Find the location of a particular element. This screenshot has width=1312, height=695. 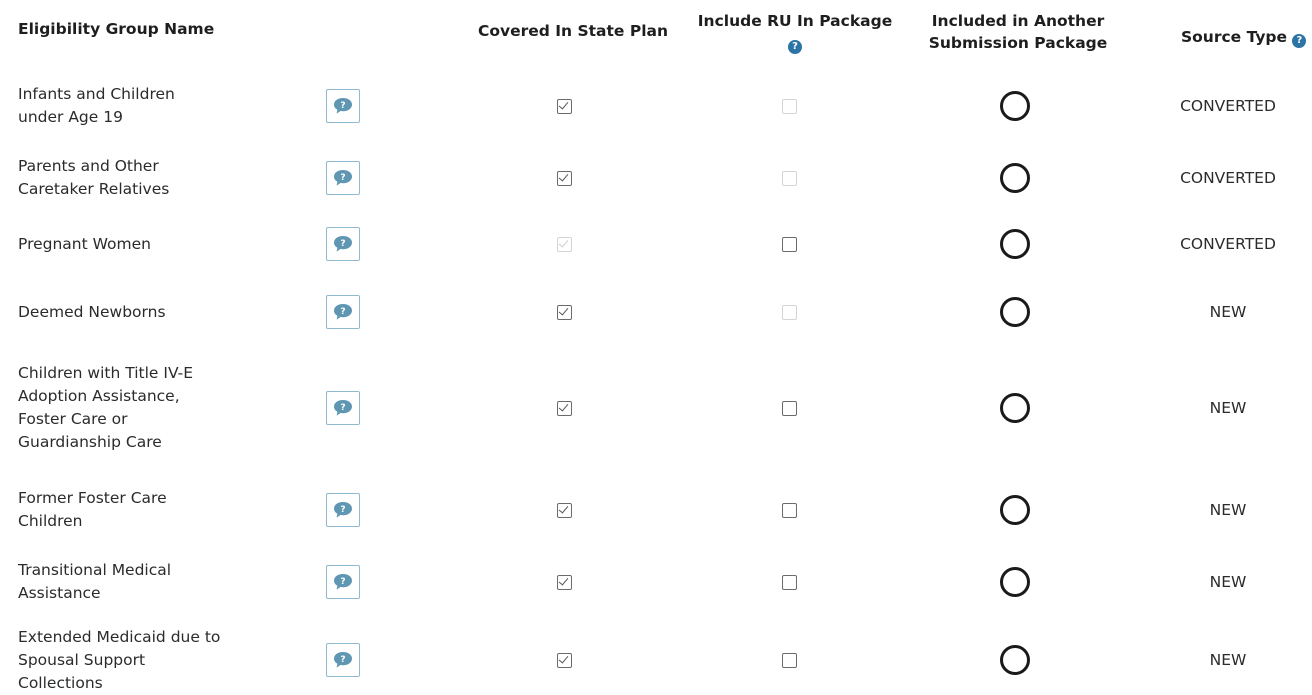

table-row: Former Foster Care Children ? NEW is located at coordinates (656, 510).